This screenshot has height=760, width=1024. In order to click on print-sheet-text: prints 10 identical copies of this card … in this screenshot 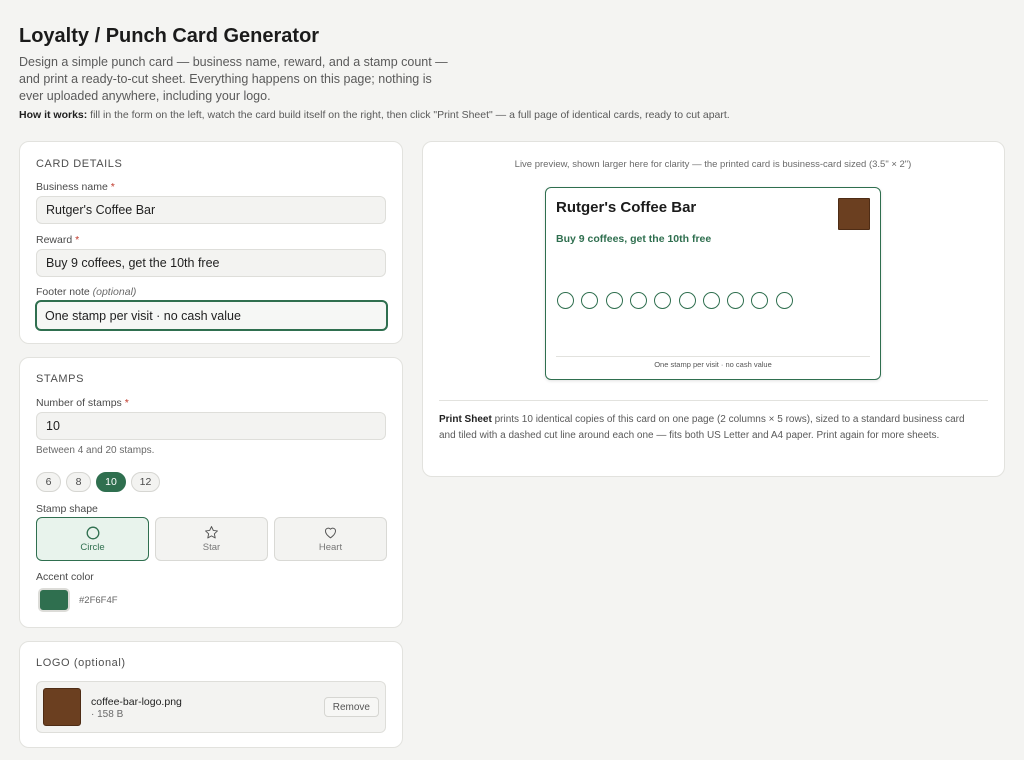, I will do `click(702, 427)`.